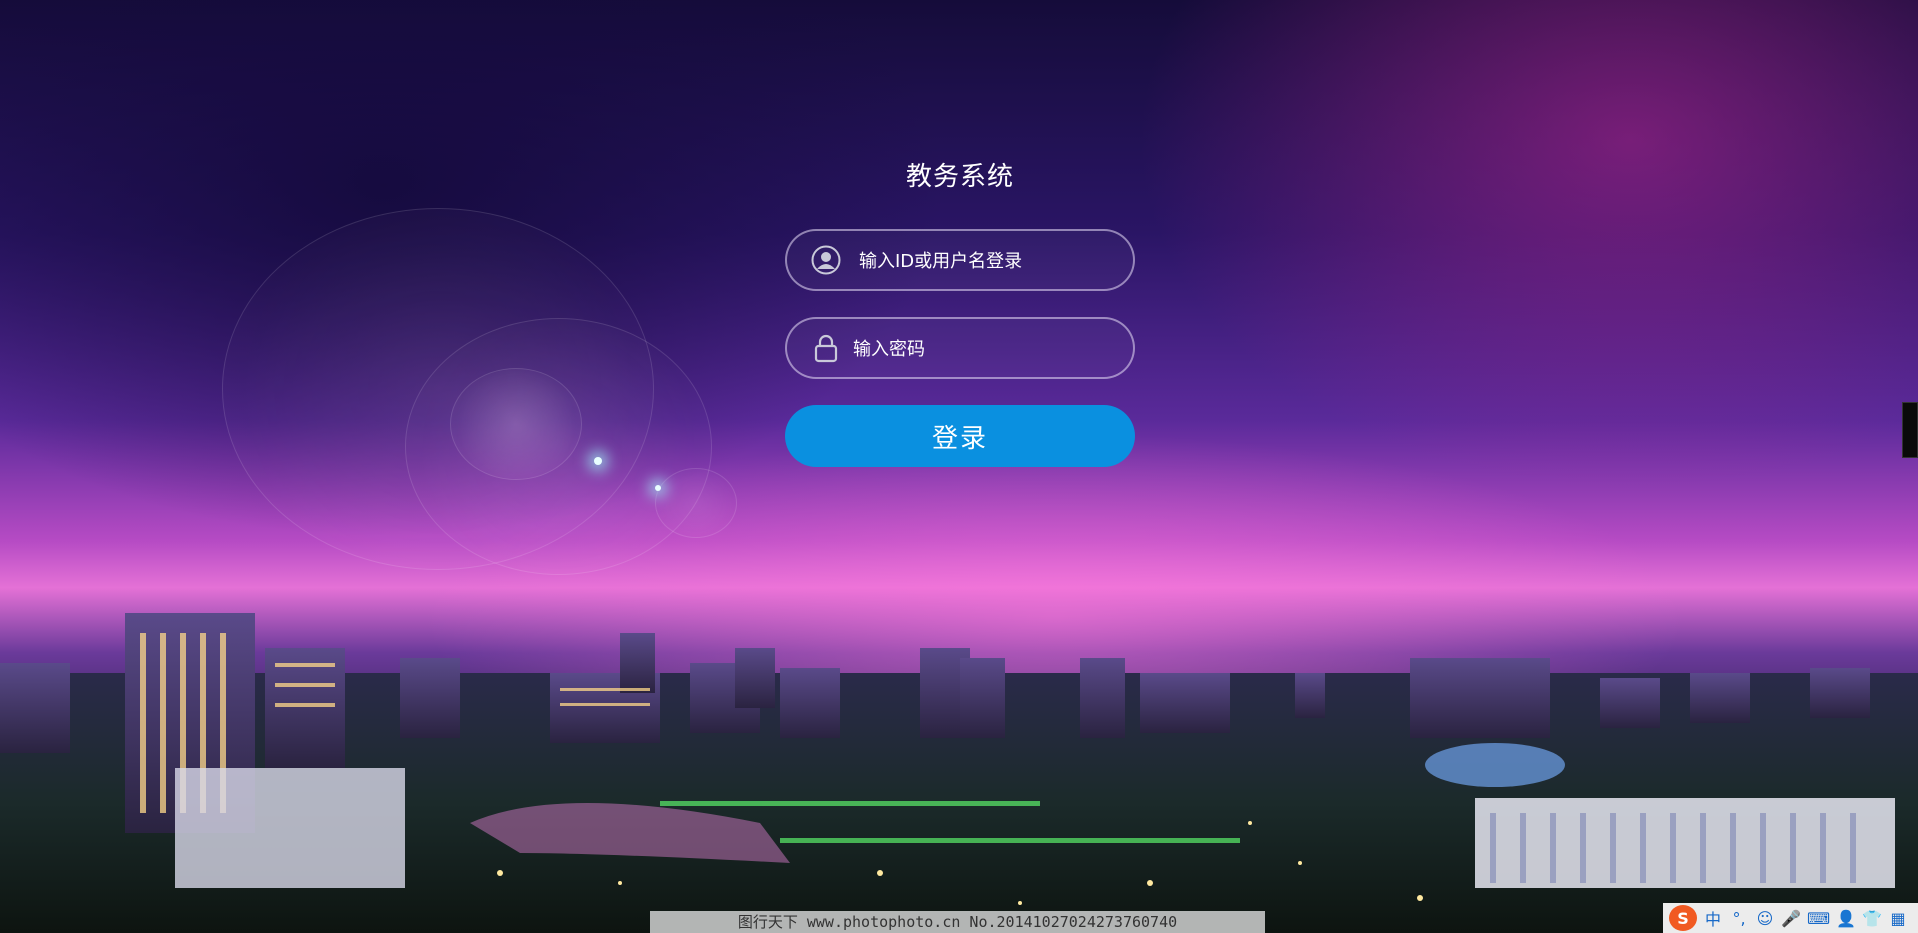 Image resolution: width=1918 pixels, height=933 pixels. Describe the element at coordinates (1910, 430) in the screenshot. I see `side-widget` at that location.